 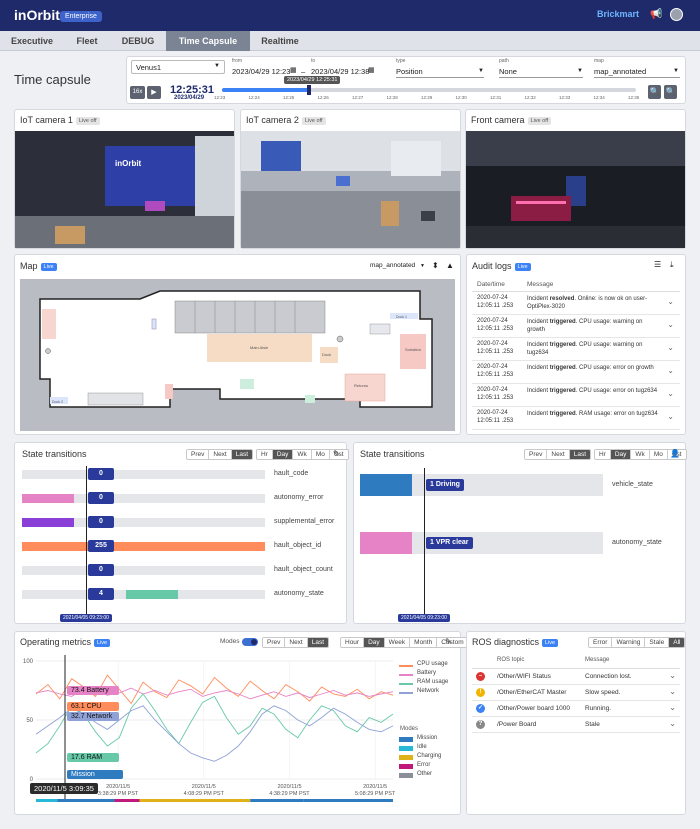 I want to click on ros-filter-warning: Warning, so click(x=629, y=642).